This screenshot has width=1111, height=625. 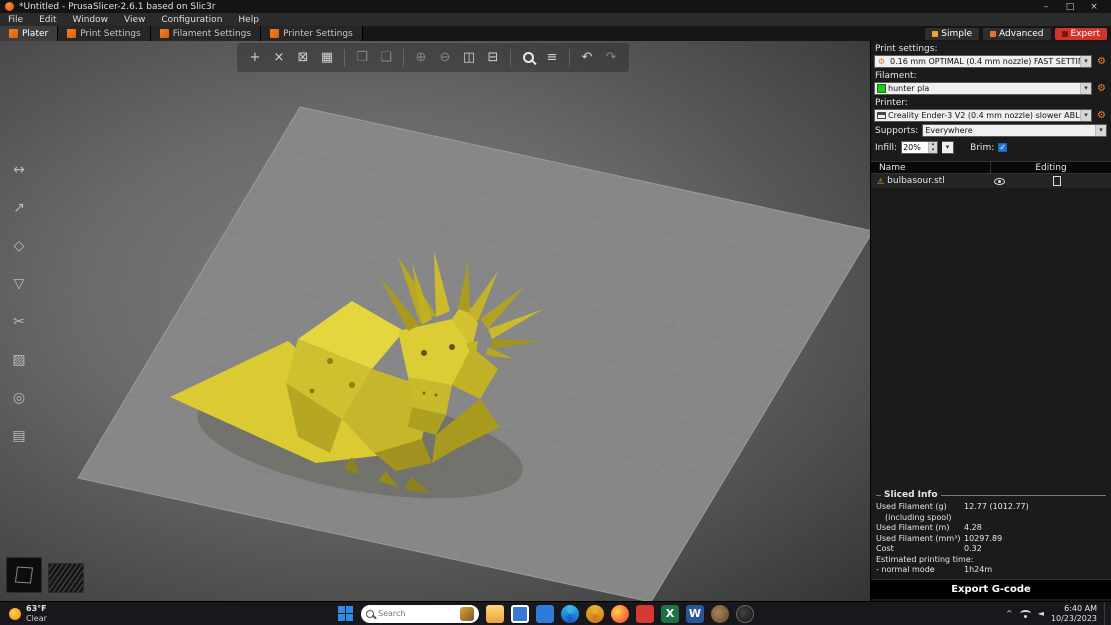 I want to click on firefox-icon, so click(x=620, y=613).